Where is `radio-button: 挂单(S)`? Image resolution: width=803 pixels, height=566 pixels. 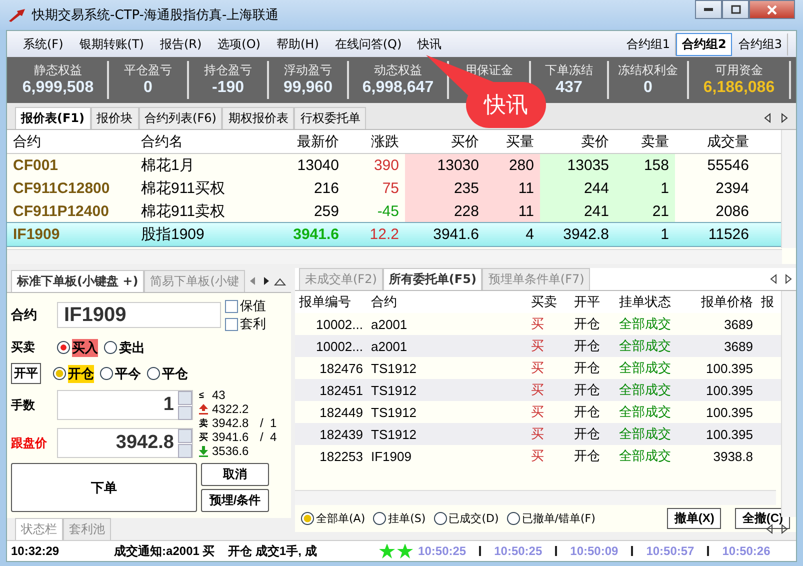 radio-button: 挂单(S) is located at coordinates (399, 518).